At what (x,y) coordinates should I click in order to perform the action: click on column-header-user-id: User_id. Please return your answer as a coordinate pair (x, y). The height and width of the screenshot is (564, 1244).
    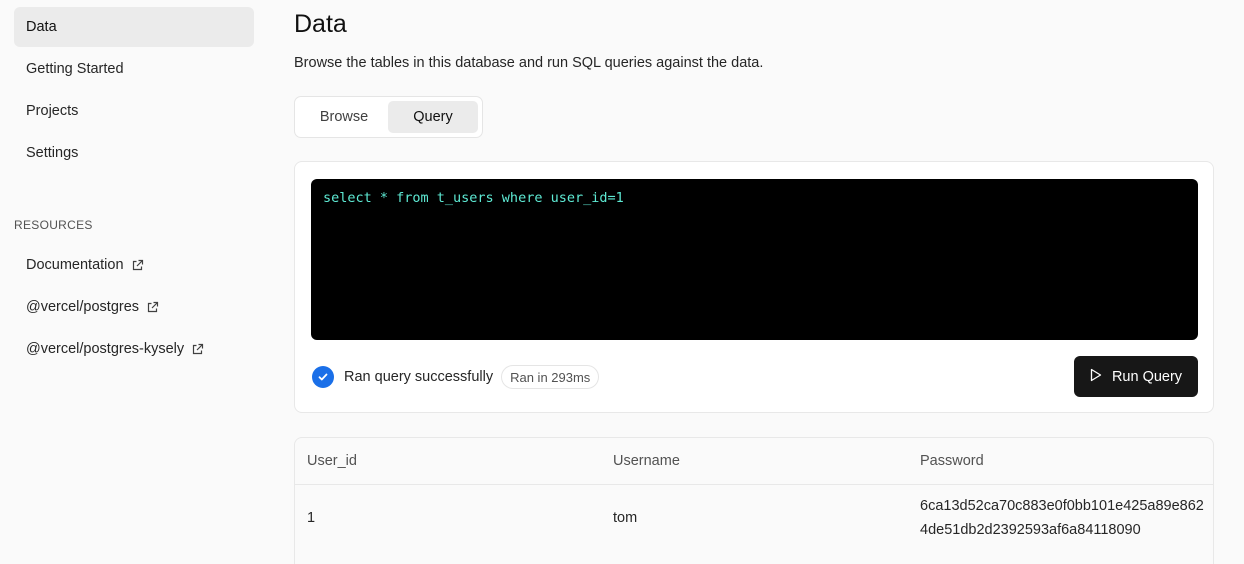
    Looking at the image, I should click on (332, 461).